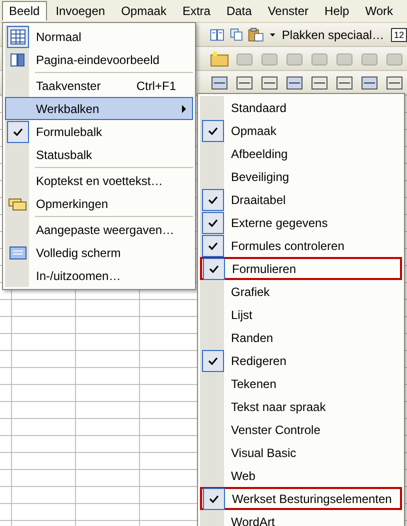 The width and height of the screenshot is (407, 526). What do you see at coordinates (301, 222) in the screenshot?
I see `menu-item: Externe gegevens` at bounding box center [301, 222].